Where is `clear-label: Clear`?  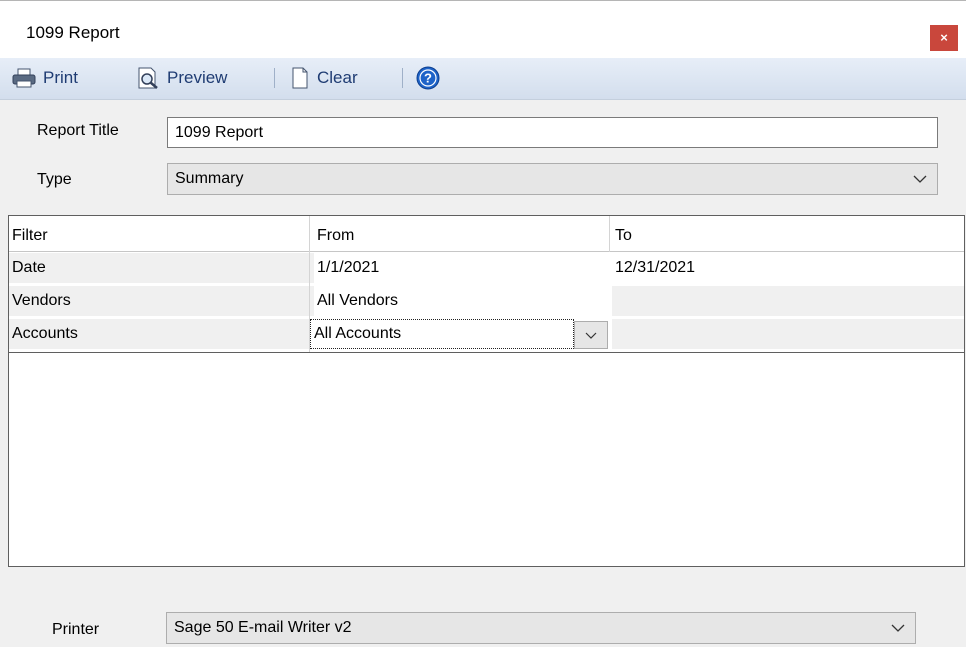 clear-label: Clear is located at coordinates (337, 77).